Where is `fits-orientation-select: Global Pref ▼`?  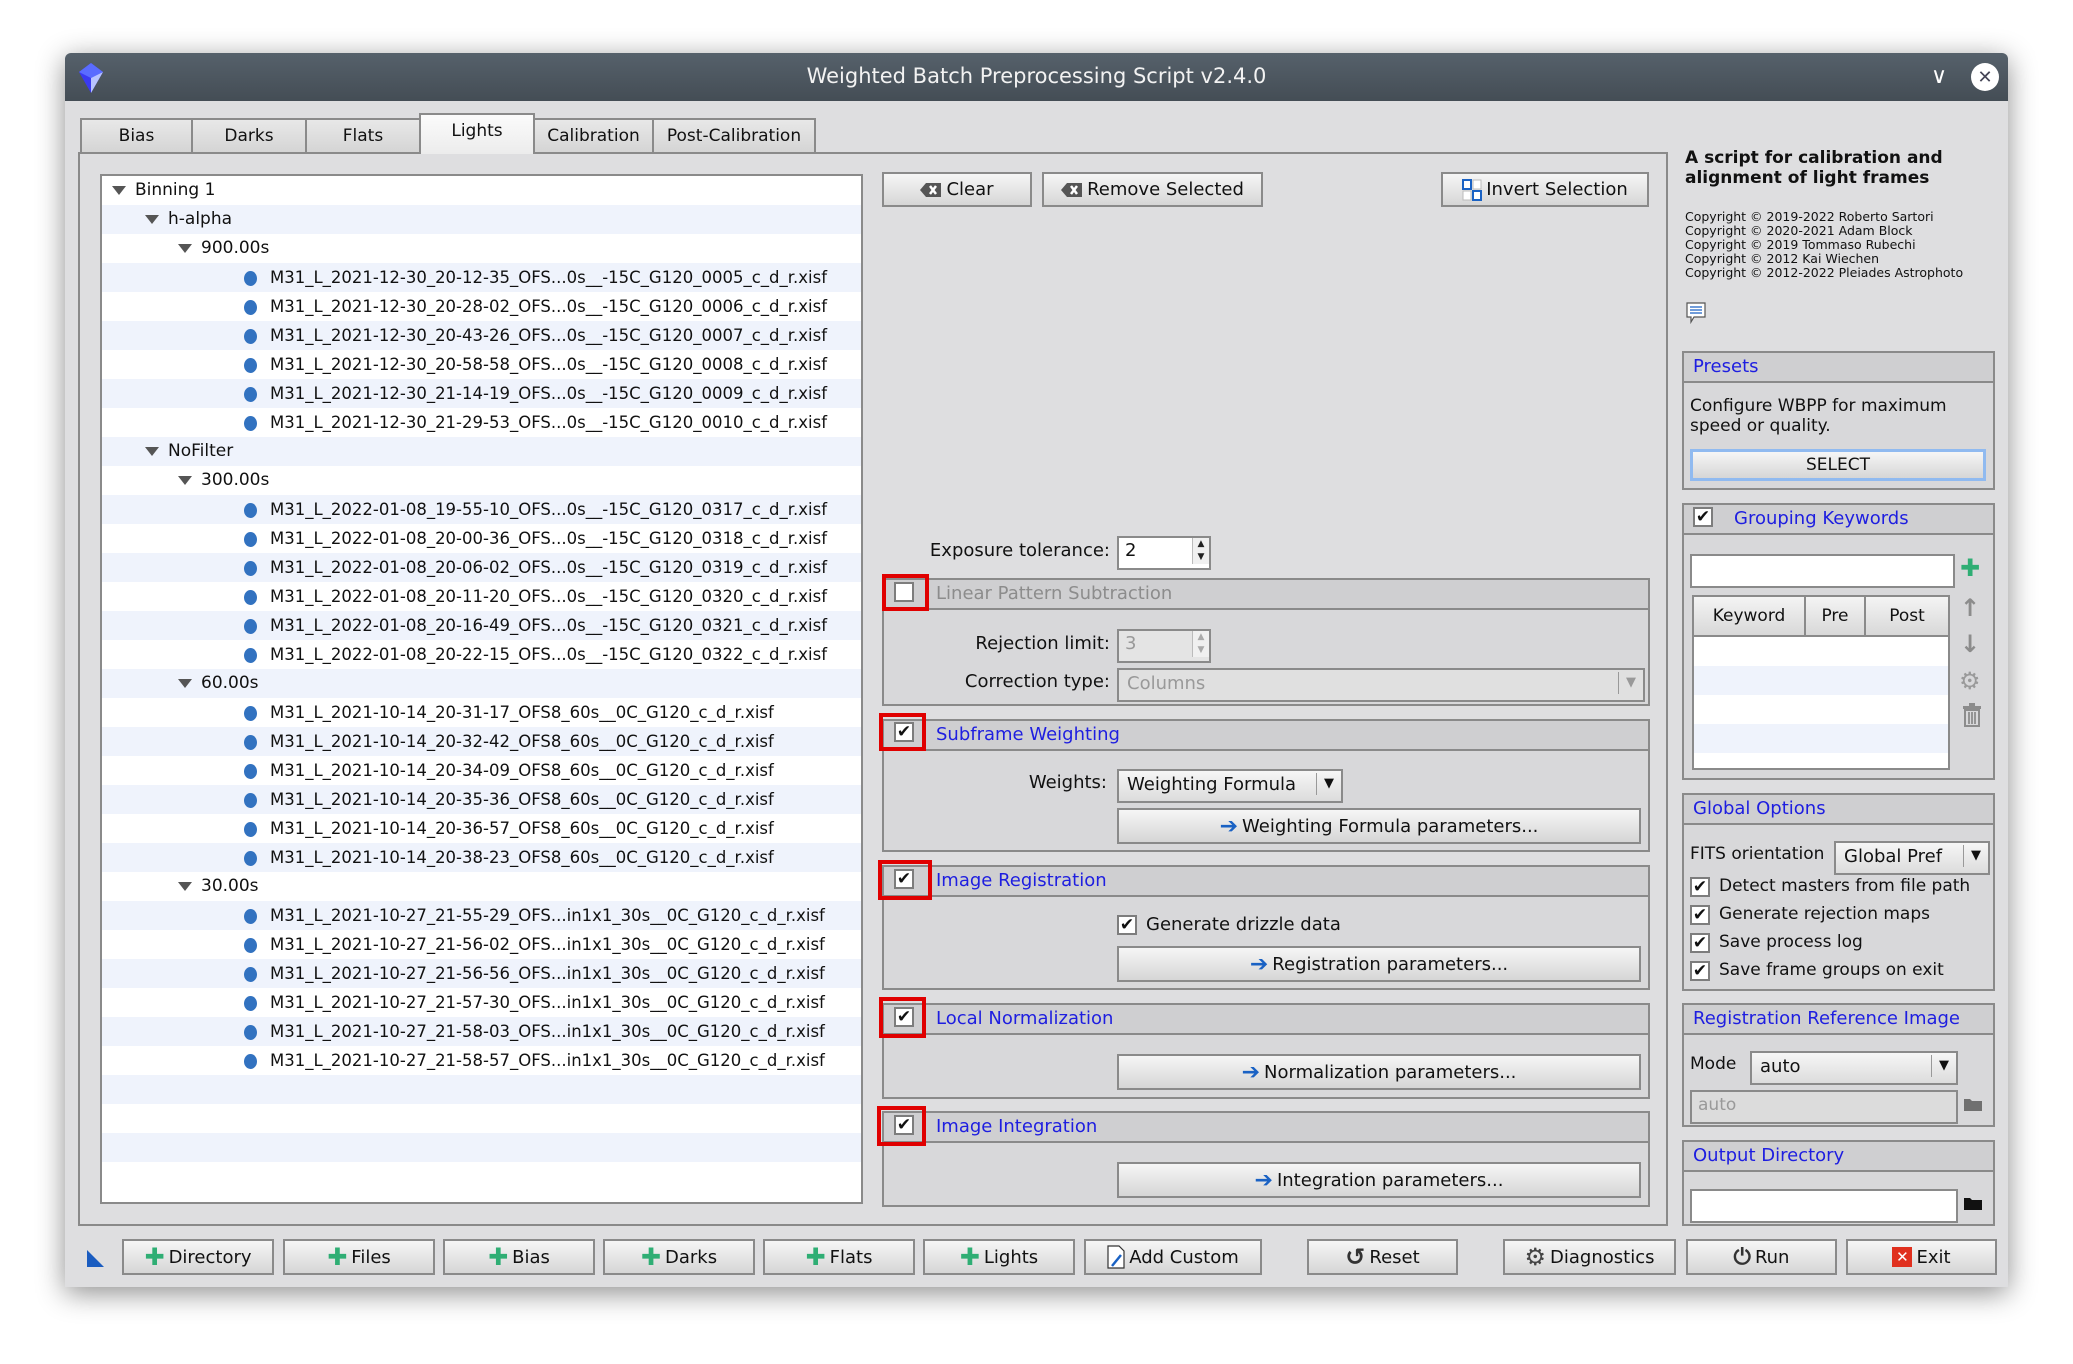
fits-orientation-select: Global Pref ▼ is located at coordinates (1912, 858).